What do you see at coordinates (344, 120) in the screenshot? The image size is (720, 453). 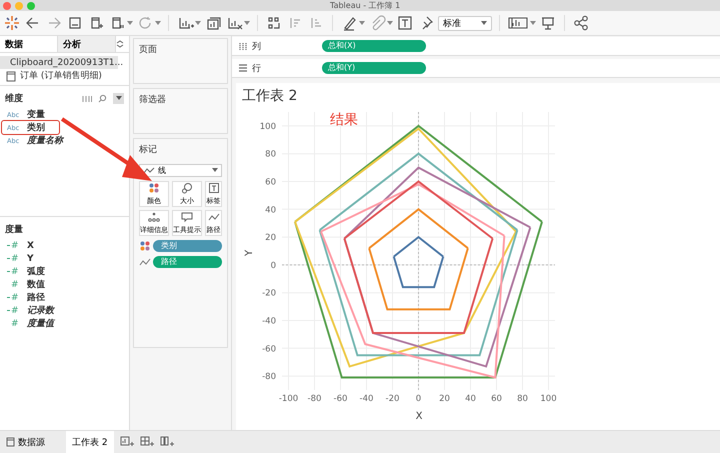 I see `annotation-text: 结果` at bounding box center [344, 120].